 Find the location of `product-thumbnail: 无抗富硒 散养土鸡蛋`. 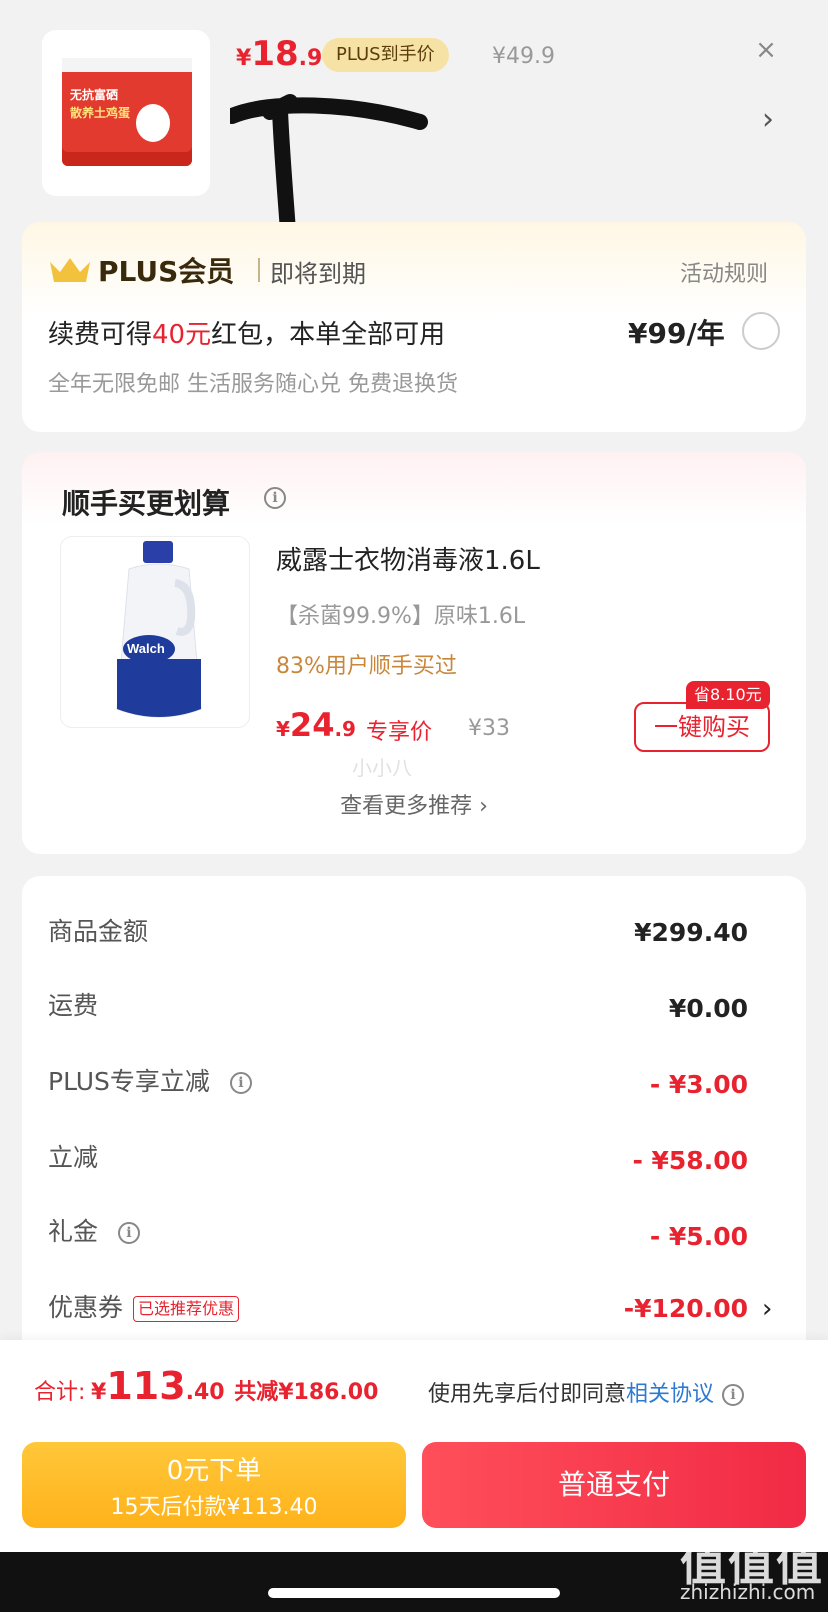

product-thumbnail: 无抗富硒 散养土鸡蛋 is located at coordinates (126, 113).